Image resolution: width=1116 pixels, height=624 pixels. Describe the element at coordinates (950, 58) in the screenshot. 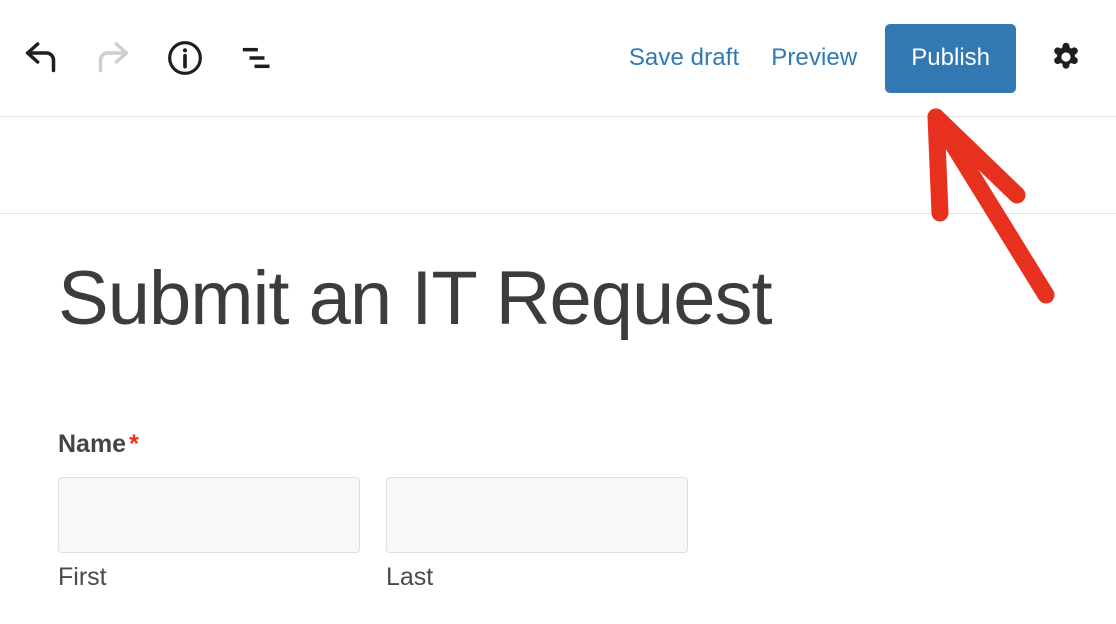

I see `publish-button: Publish` at that location.